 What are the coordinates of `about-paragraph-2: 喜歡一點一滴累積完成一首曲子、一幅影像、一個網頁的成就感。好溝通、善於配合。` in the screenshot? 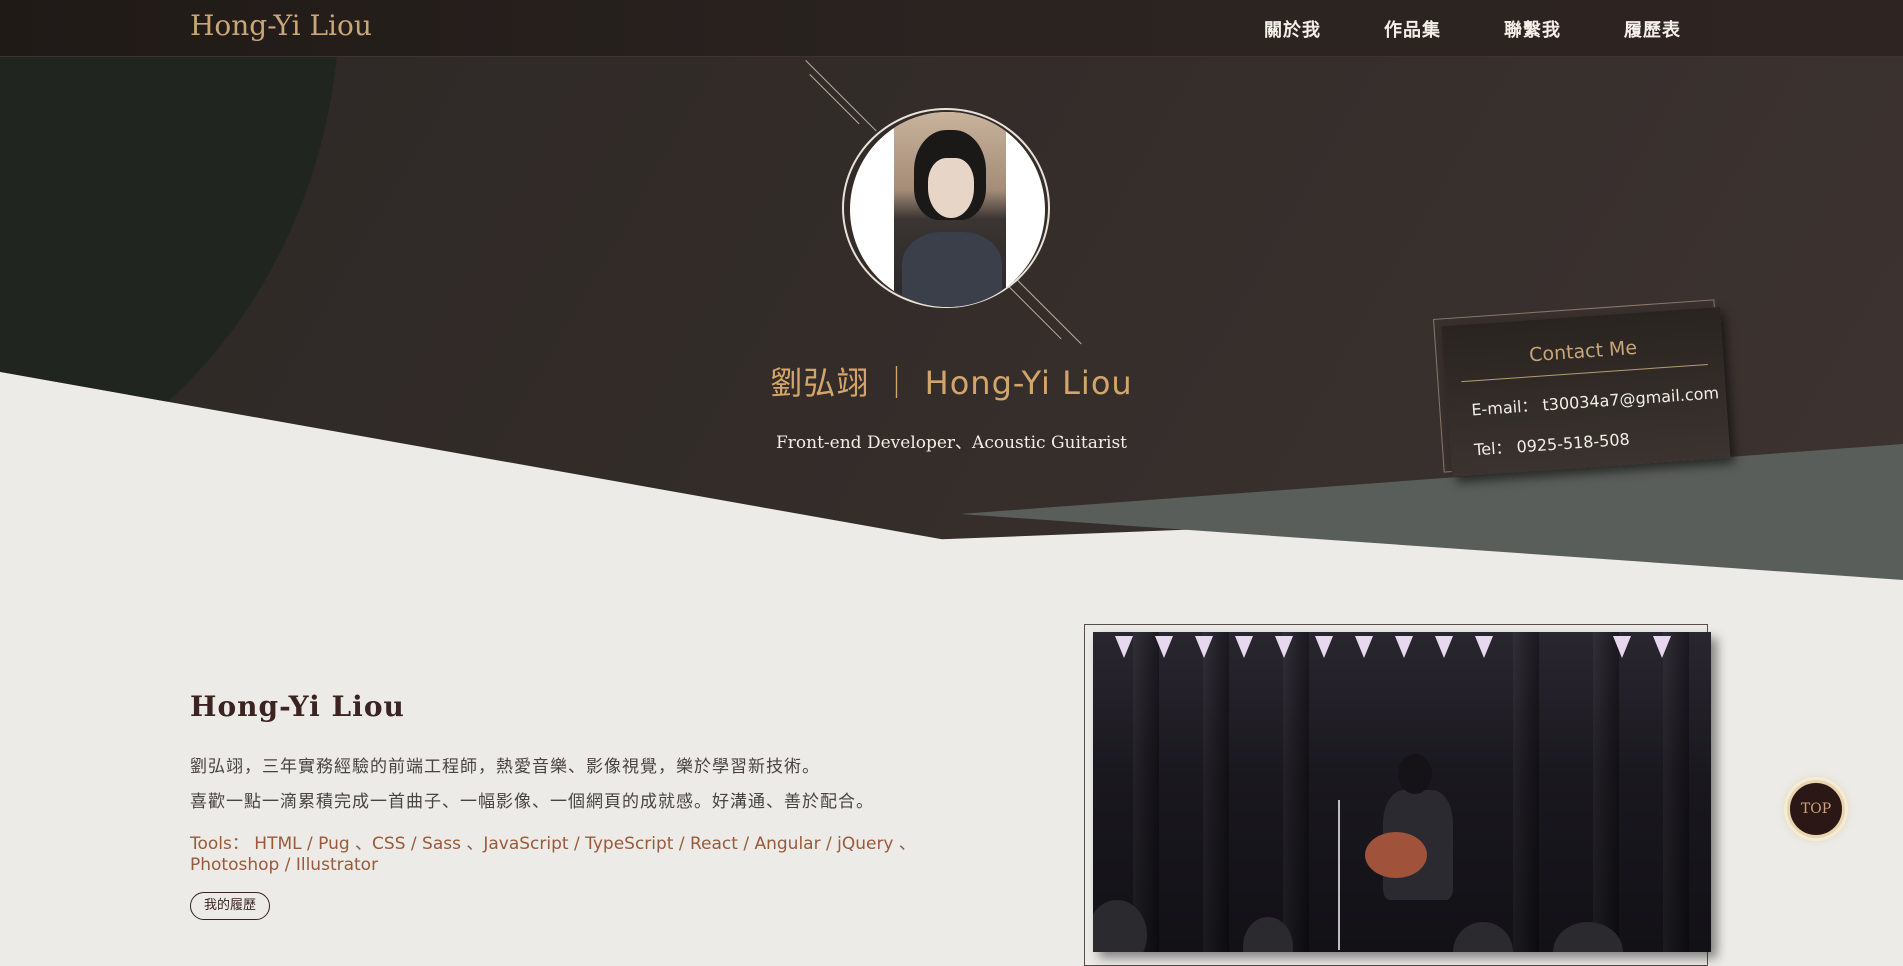 It's located at (532, 802).